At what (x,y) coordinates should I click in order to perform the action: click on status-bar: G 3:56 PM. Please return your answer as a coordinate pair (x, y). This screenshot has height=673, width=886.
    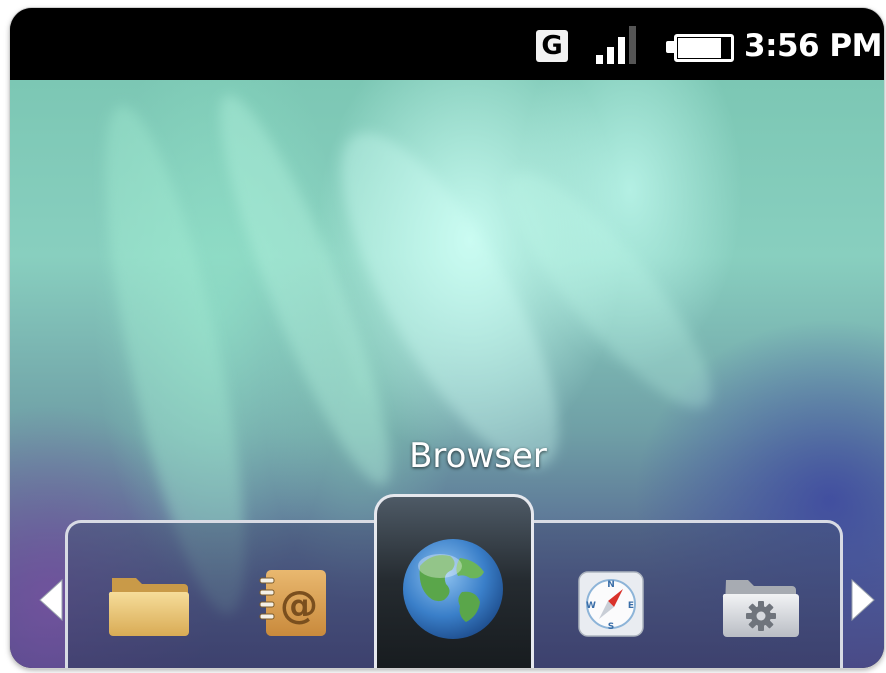
    Looking at the image, I should click on (447, 44).